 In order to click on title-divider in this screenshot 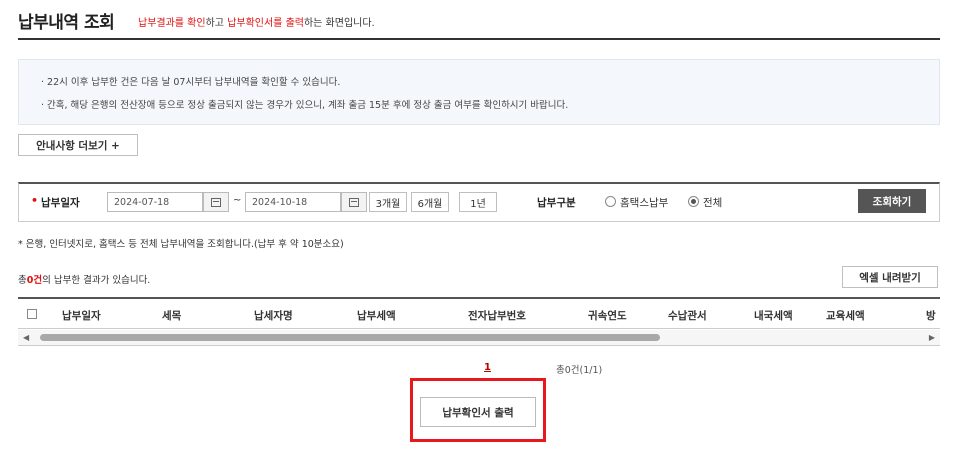, I will do `click(479, 39)`.